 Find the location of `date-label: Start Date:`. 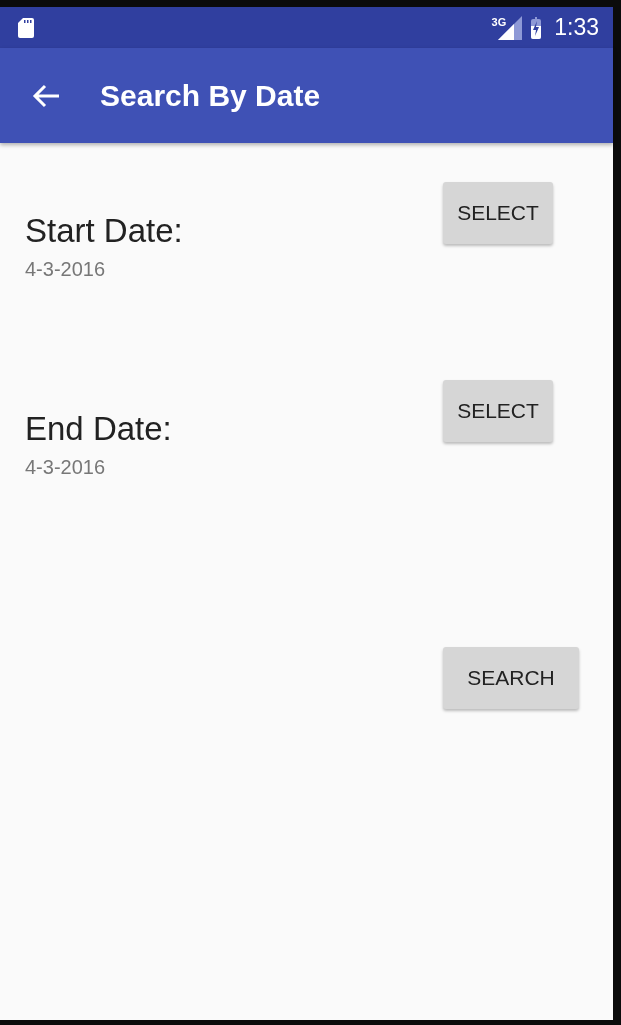

date-label: Start Date: is located at coordinates (104, 231).